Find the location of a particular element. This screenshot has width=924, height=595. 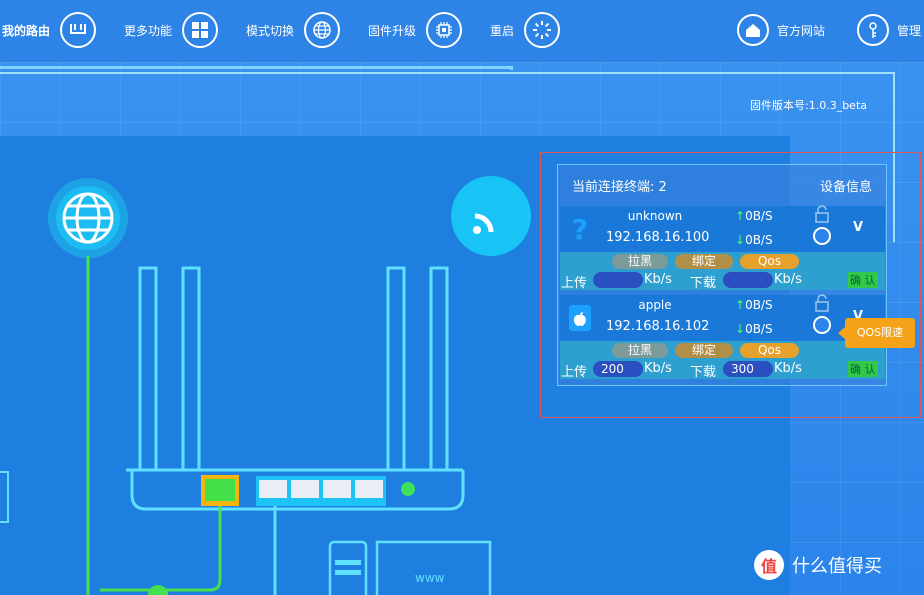

device-name: unknown is located at coordinates (655, 216).